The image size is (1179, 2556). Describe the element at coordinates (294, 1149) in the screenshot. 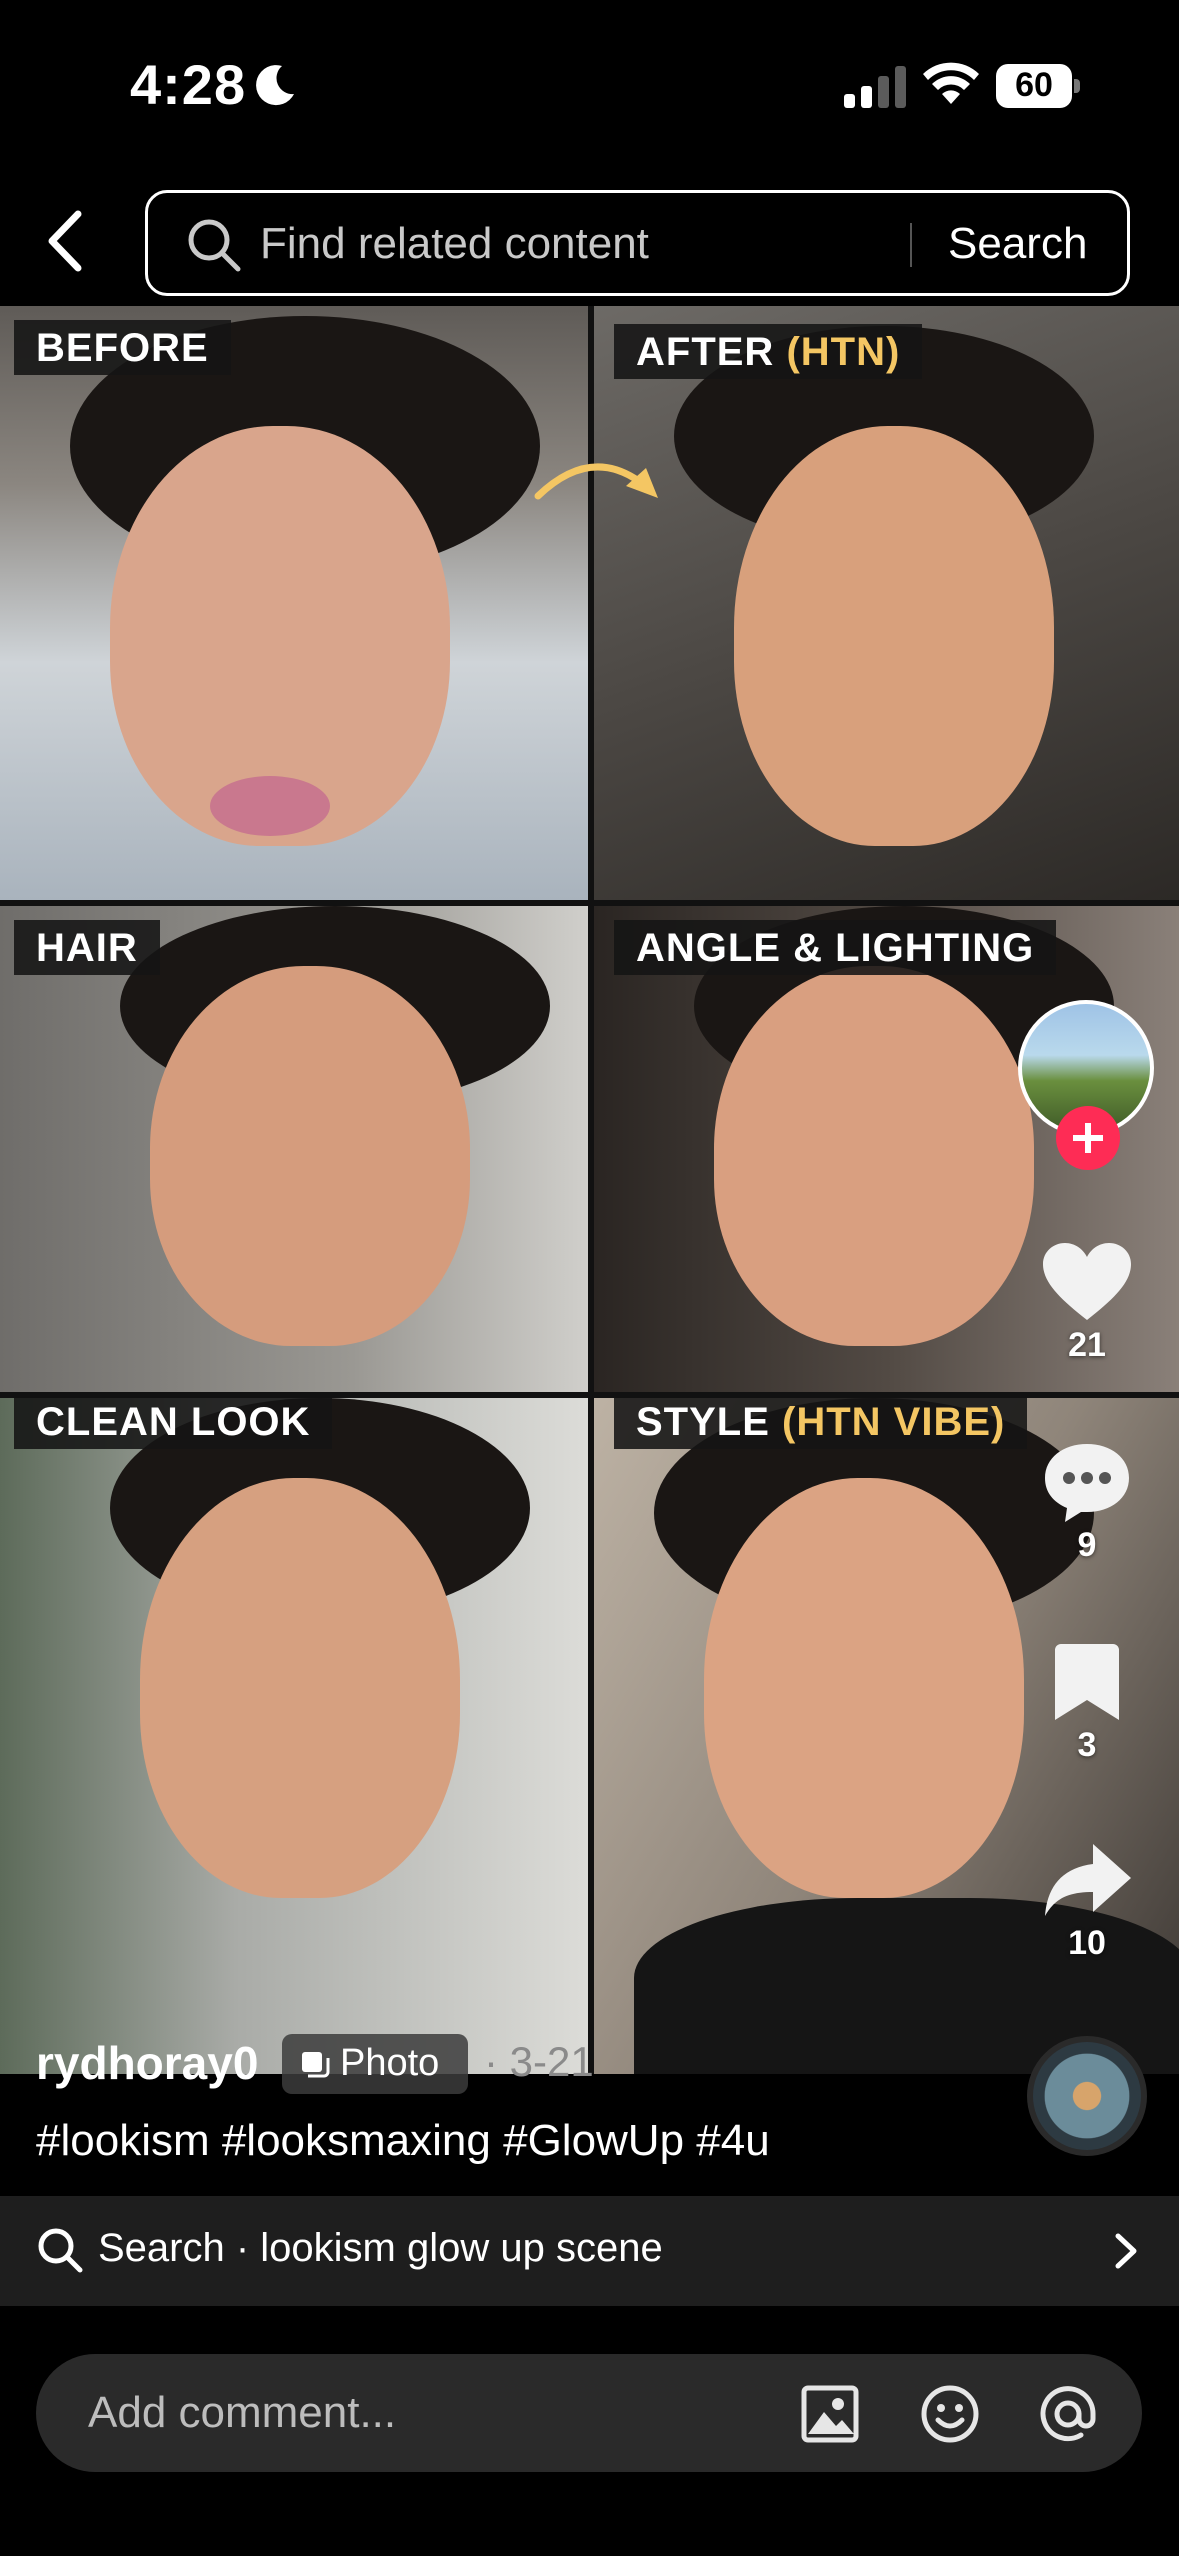

I see `collage-panel-hair: HAIR` at that location.